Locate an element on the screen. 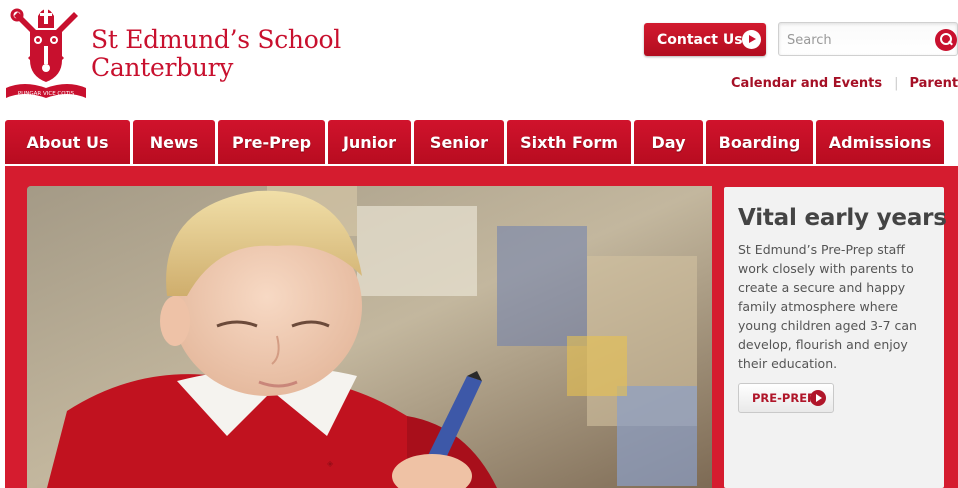 This screenshot has height=488, width=958. nav-pre-prep: Pre-Prep is located at coordinates (271, 142).